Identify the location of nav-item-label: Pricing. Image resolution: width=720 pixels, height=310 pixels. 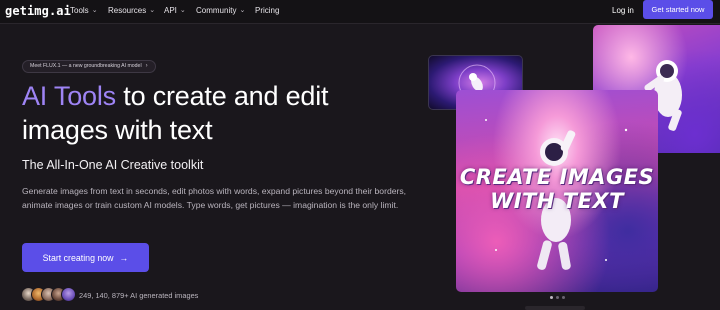
(267, 10).